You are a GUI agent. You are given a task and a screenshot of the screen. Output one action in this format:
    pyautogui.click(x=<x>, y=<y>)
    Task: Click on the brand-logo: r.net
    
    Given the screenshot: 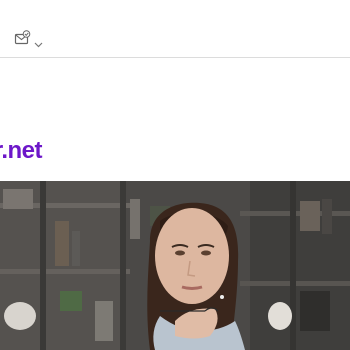 What is the action you would take?
    pyautogui.click(x=30, y=151)
    